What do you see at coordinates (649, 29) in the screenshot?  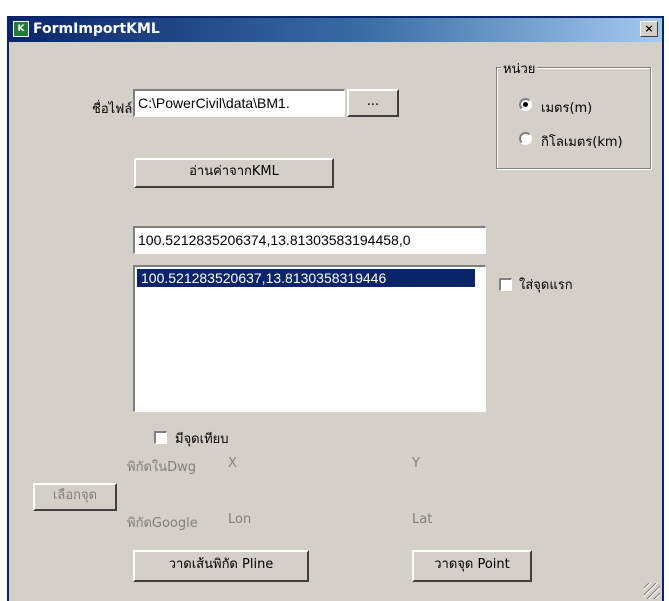 I see `close-button: ×` at bounding box center [649, 29].